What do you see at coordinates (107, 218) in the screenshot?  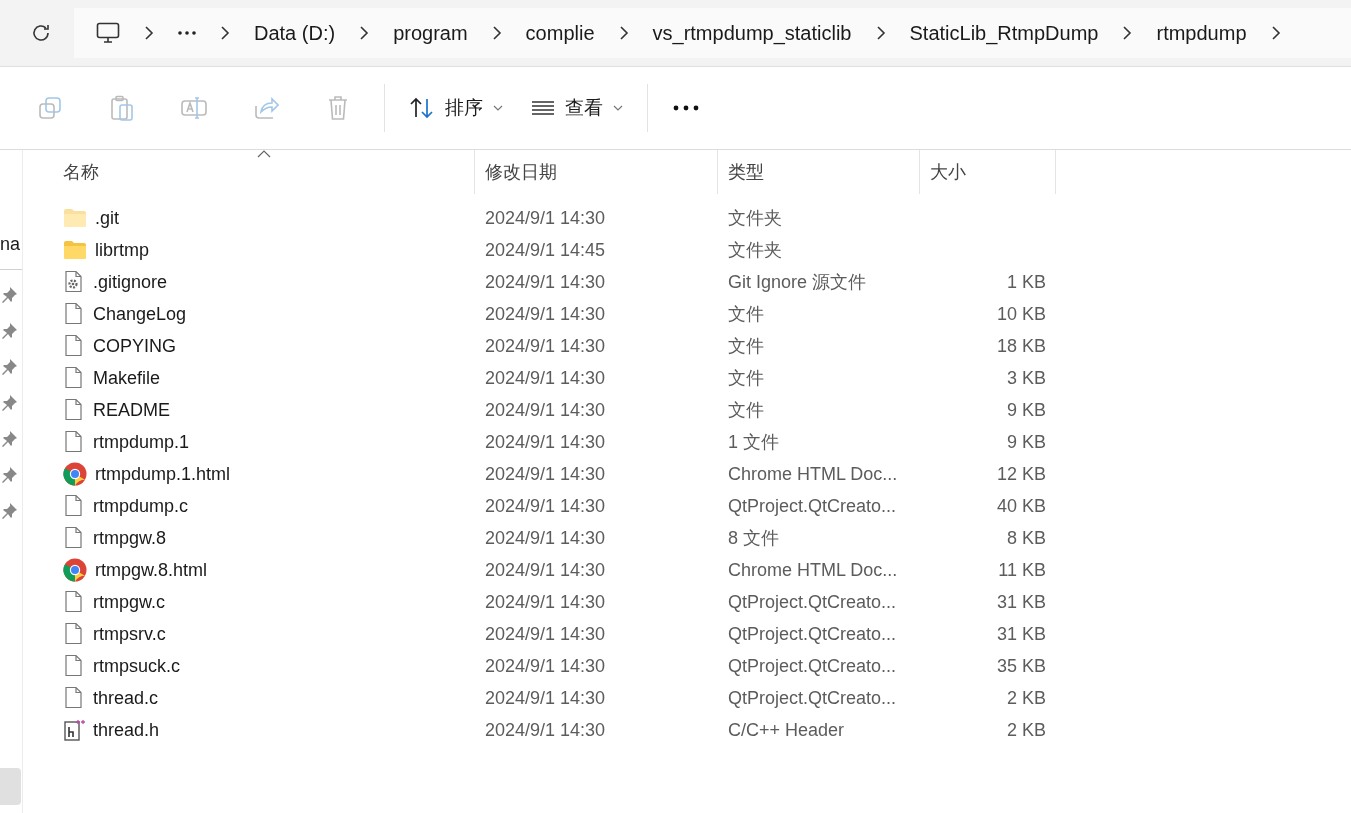 I see `file-name: .git` at bounding box center [107, 218].